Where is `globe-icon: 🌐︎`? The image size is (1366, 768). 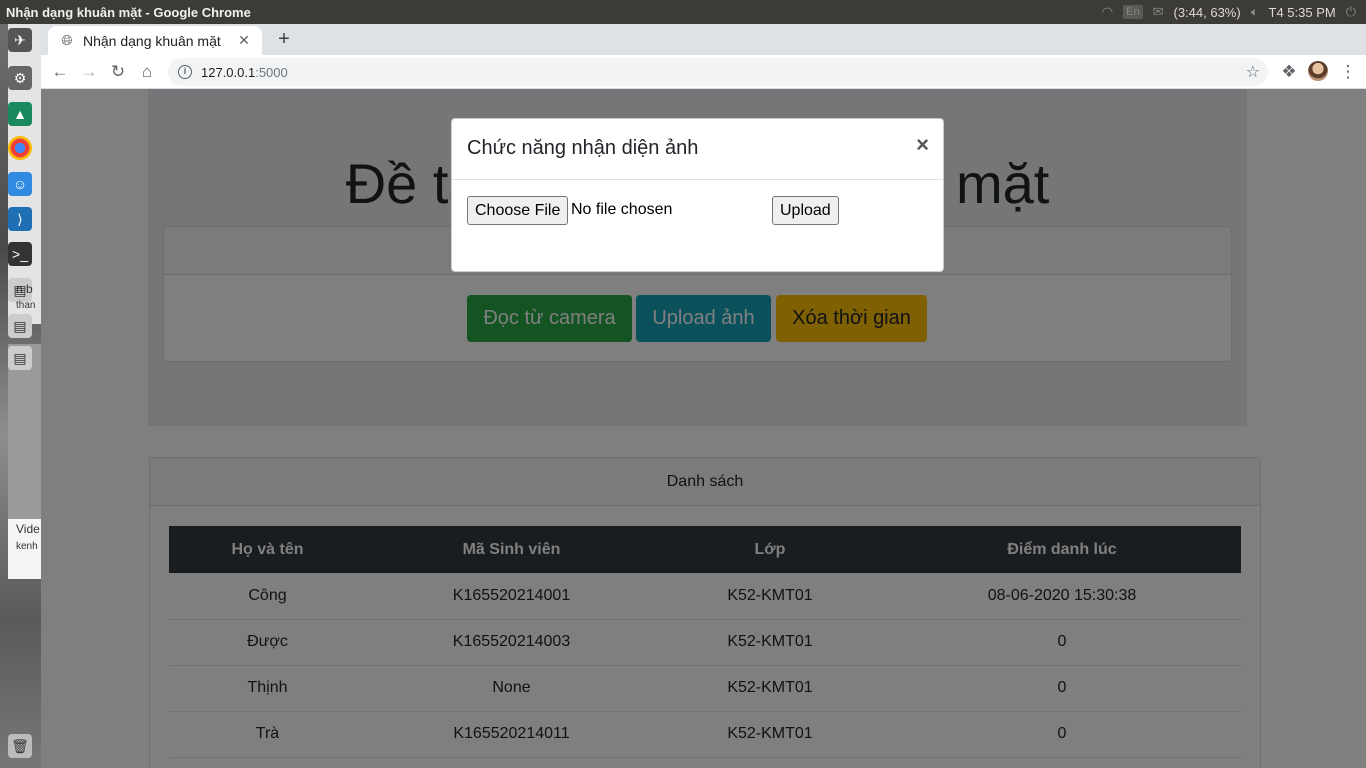 globe-icon: 🌐︎ is located at coordinates (67, 40).